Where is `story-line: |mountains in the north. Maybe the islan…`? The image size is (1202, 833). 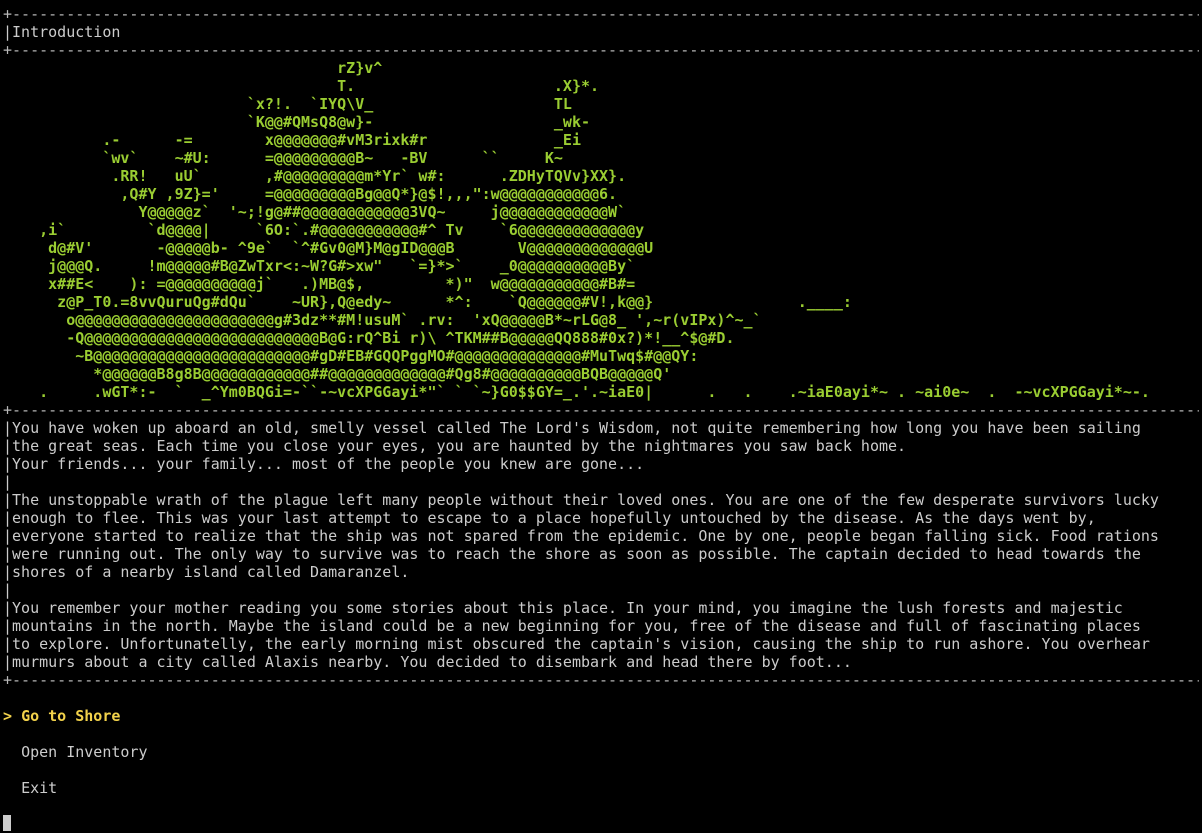 story-line: |mountains in the north. Maybe the islan… is located at coordinates (572, 626).